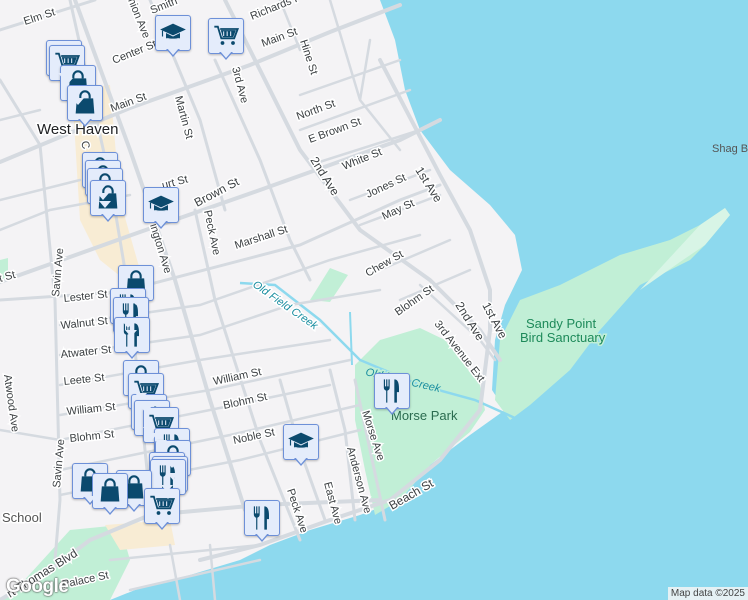 The width and height of the screenshot is (748, 600). What do you see at coordinates (135, 52) in the screenshot?
I see `street-label: Center St` at bounding box center [135, 52].